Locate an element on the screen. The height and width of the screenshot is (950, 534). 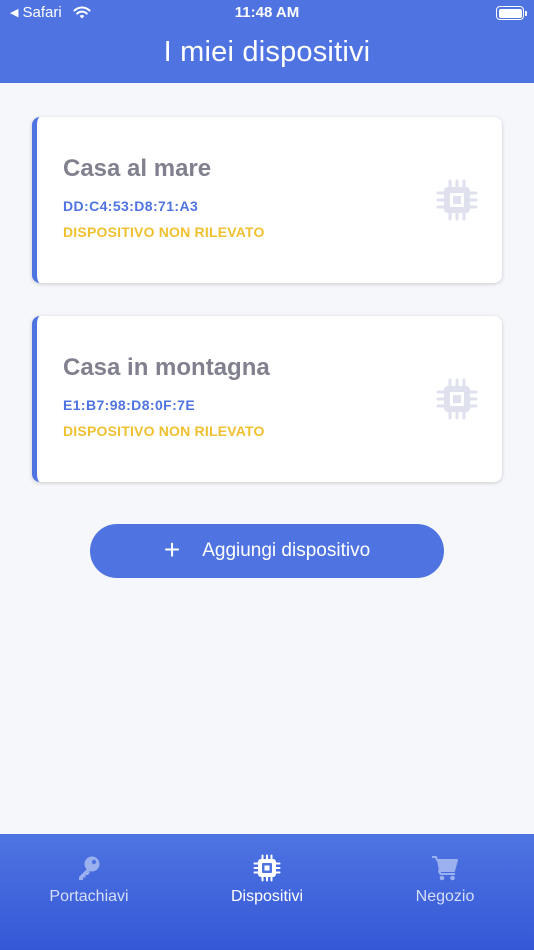
status-bar: ◀ Safari 11:48 AM is located at coordinates (267, 14).